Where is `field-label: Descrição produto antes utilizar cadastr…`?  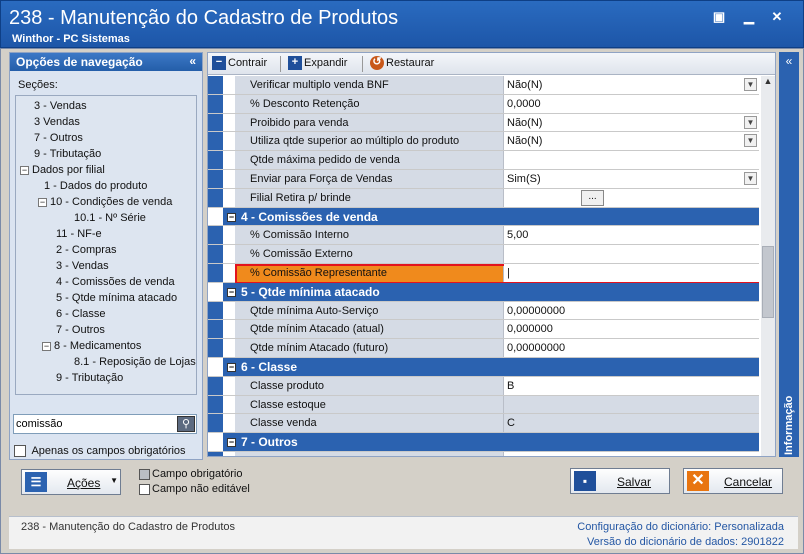 field-label: Descrição produto antes utilizar cadastr… is located at coordinates (369, 453).